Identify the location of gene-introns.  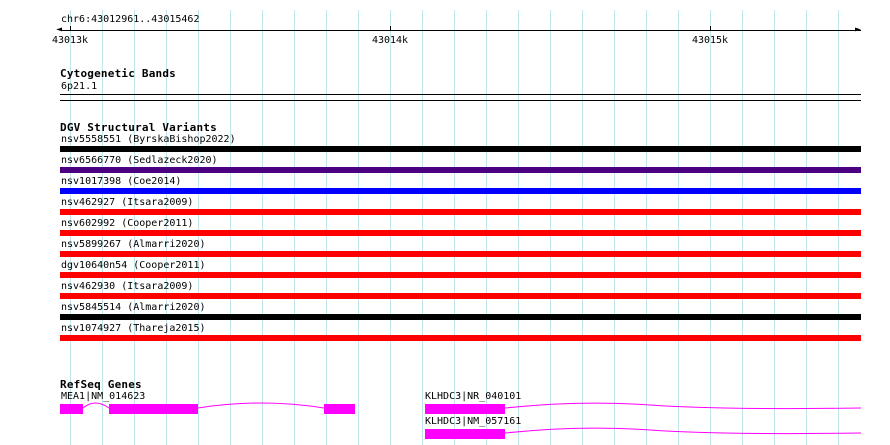
(472, 418).